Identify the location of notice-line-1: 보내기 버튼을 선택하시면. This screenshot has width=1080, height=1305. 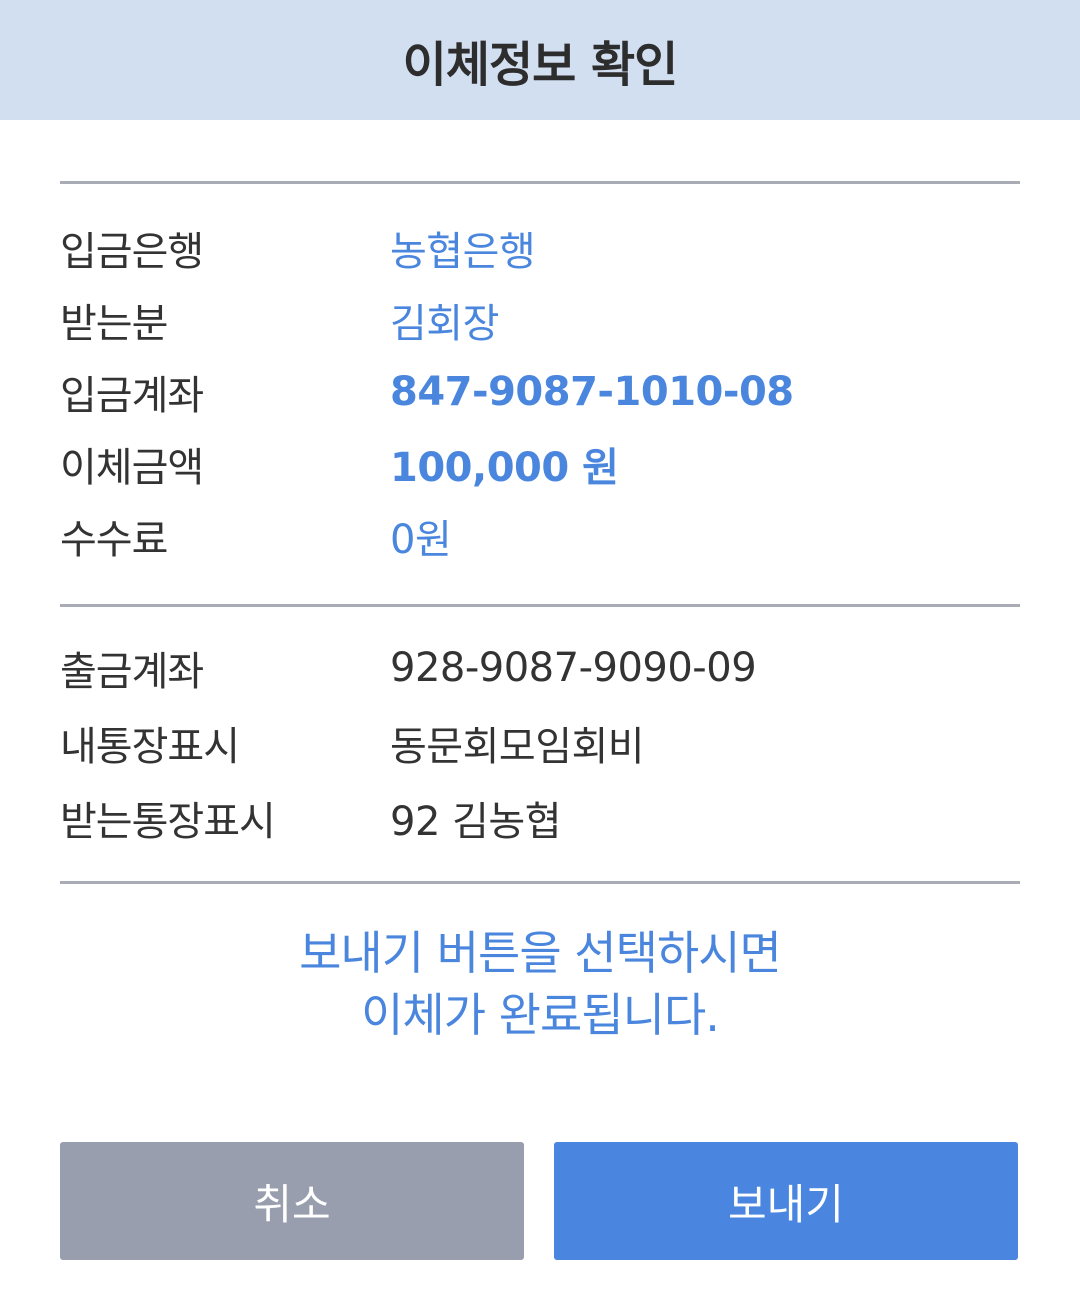
(540, 953).